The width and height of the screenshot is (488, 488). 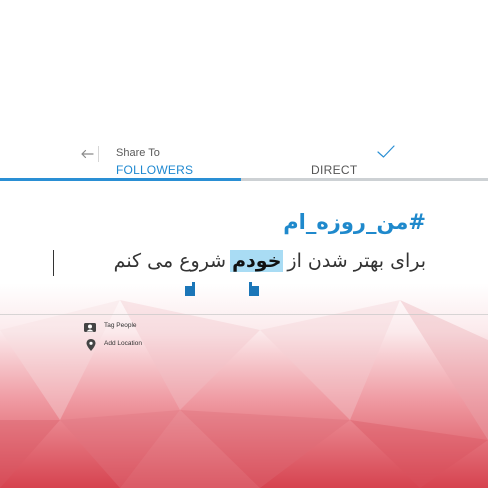 What do you see at coordinates (354, 222) in the screenshot?
I see `caption-hashtag: #من_روزه_ام` at bounding box center [354, 222].